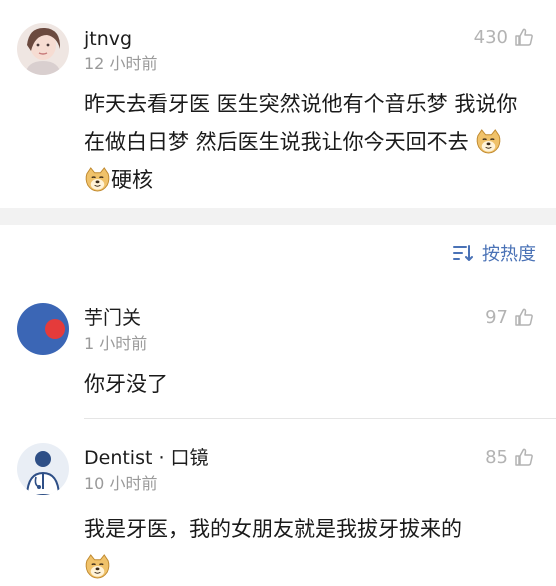 The image size is (556, 586). I want to click on comment-text: 你牙没了, so click(126, 384).